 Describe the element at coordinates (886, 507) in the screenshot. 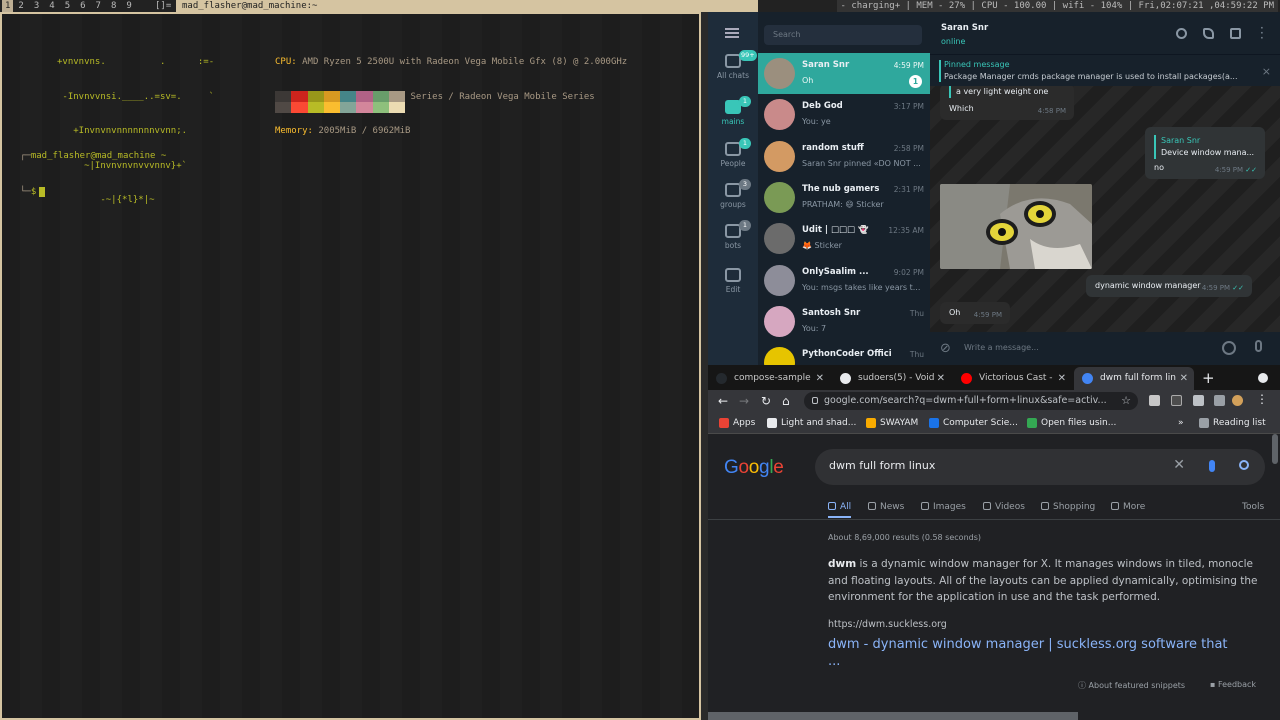

I see `search-tab-news: News` at that location.